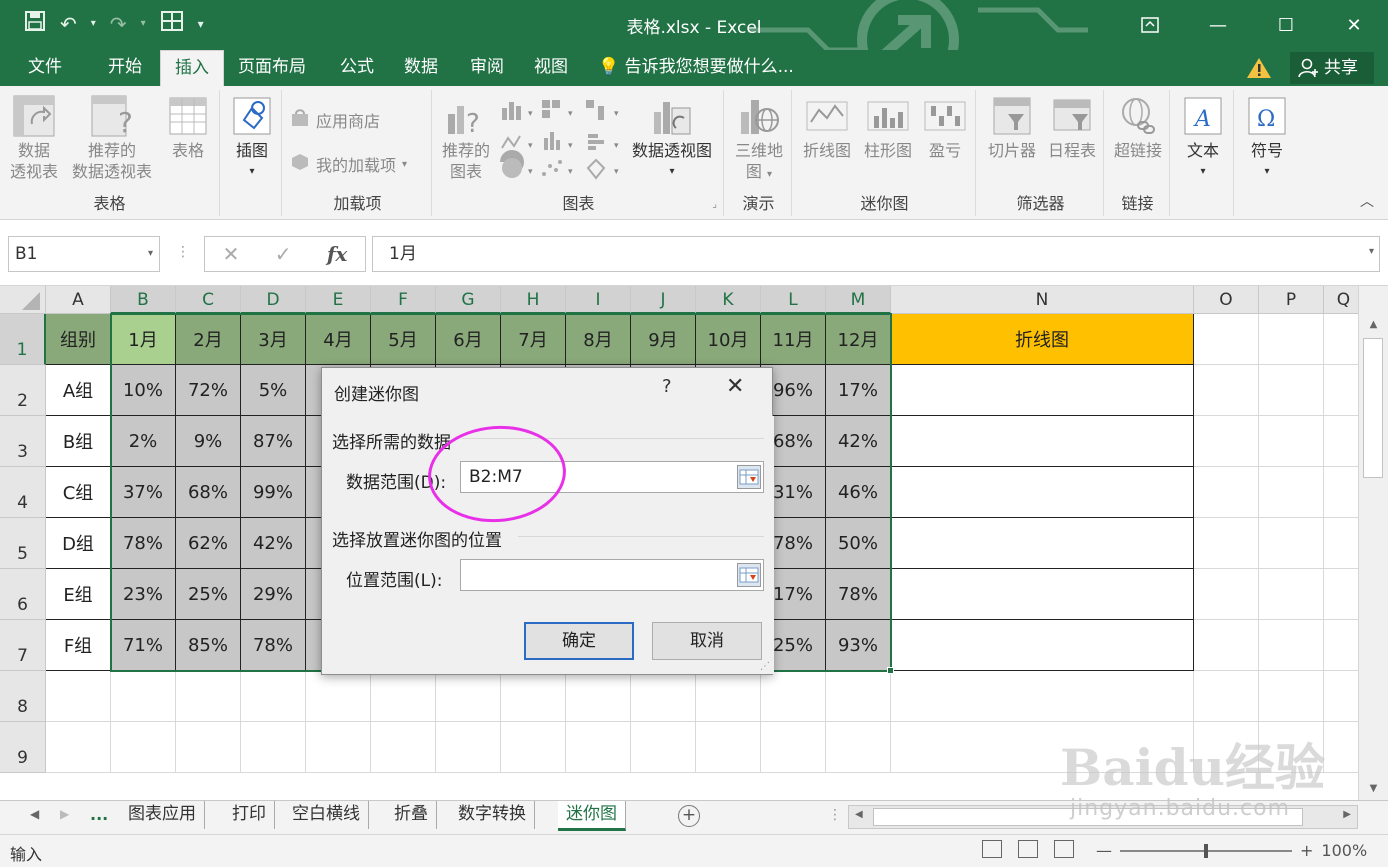  What do you see at coordinates (1150, 25) in the screenshot?
I see `ribbon-display-icon` at bounding box center [1150, 25].